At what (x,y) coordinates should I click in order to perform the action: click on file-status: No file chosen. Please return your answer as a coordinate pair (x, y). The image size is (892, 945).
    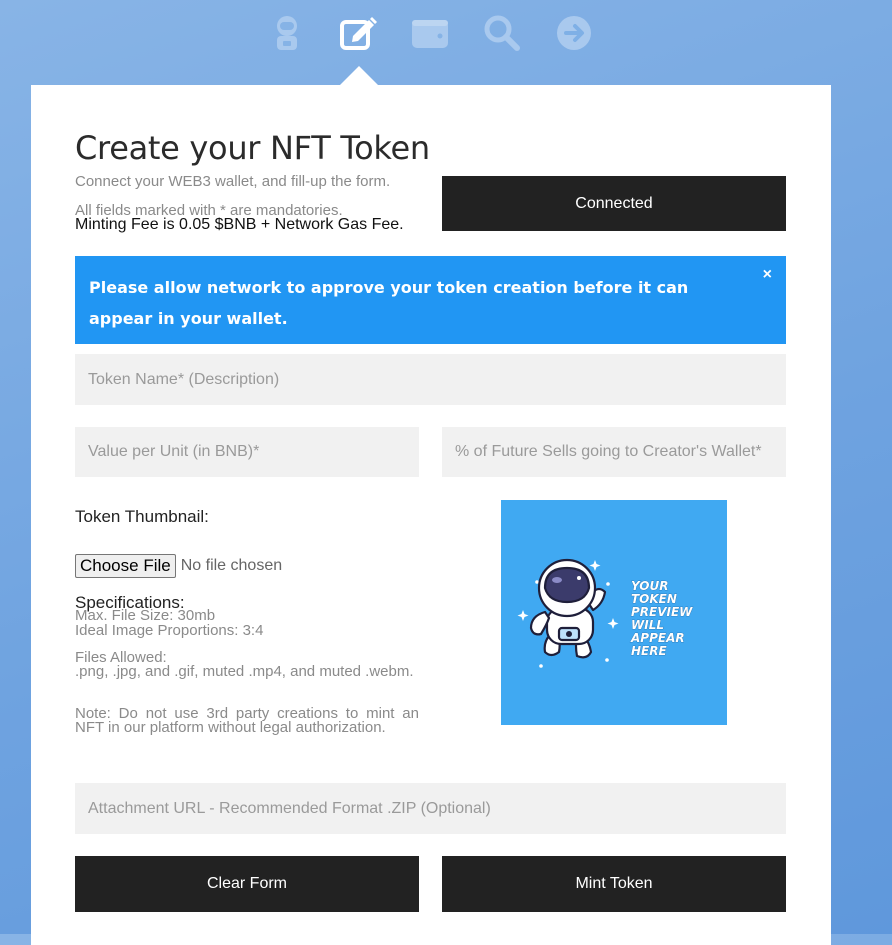
    Looking at the image, I should click on (231, 565).